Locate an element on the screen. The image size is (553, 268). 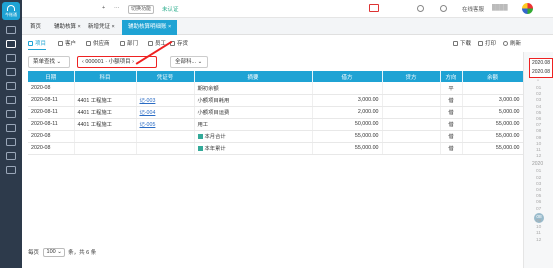
table-header: 日期 科目 凭证号 摘要 借方 贷方 方向 余额 is located at coordinates (276, 76).